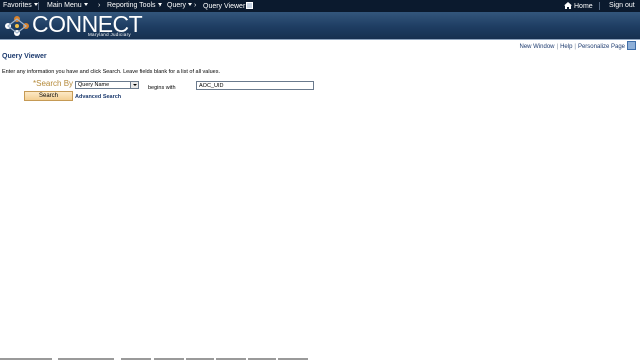  Describe the element at coordinates (566, 47) in the screenshot. I see `help-link: Help` at that location.